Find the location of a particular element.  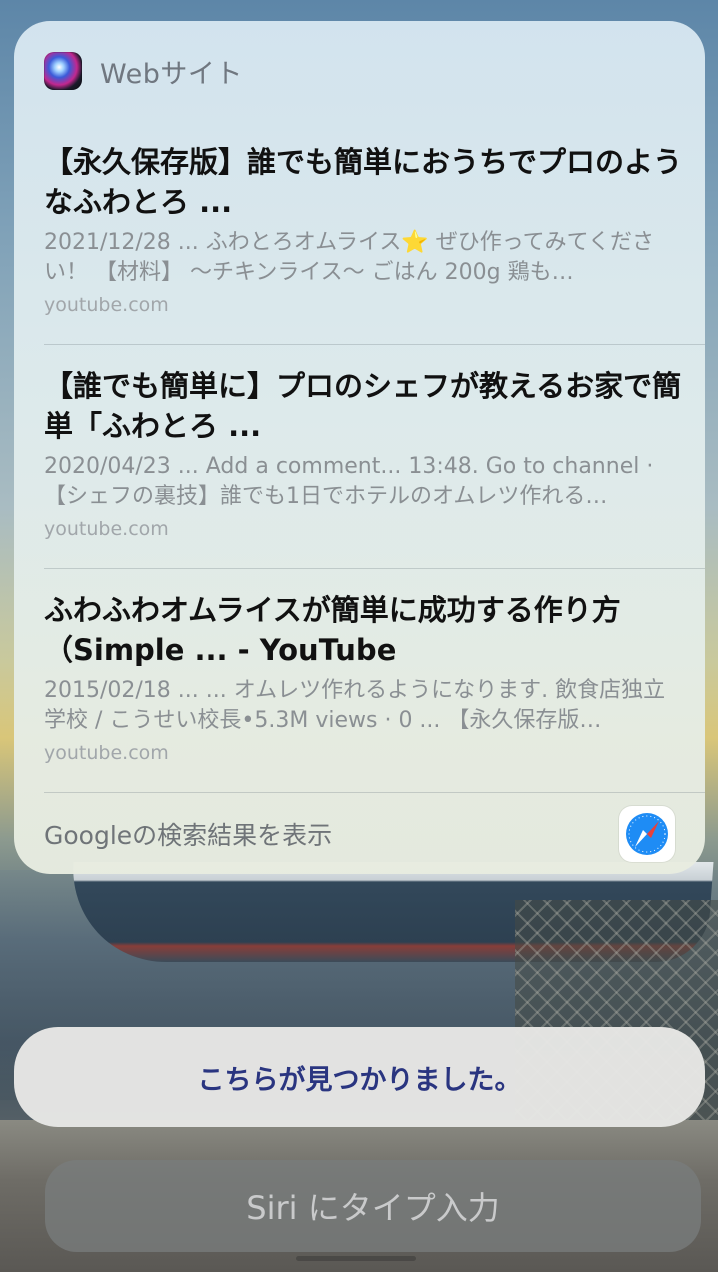

siri-response-bubble: こちらが見つかりました。 is located at coordinates (359, 1077).